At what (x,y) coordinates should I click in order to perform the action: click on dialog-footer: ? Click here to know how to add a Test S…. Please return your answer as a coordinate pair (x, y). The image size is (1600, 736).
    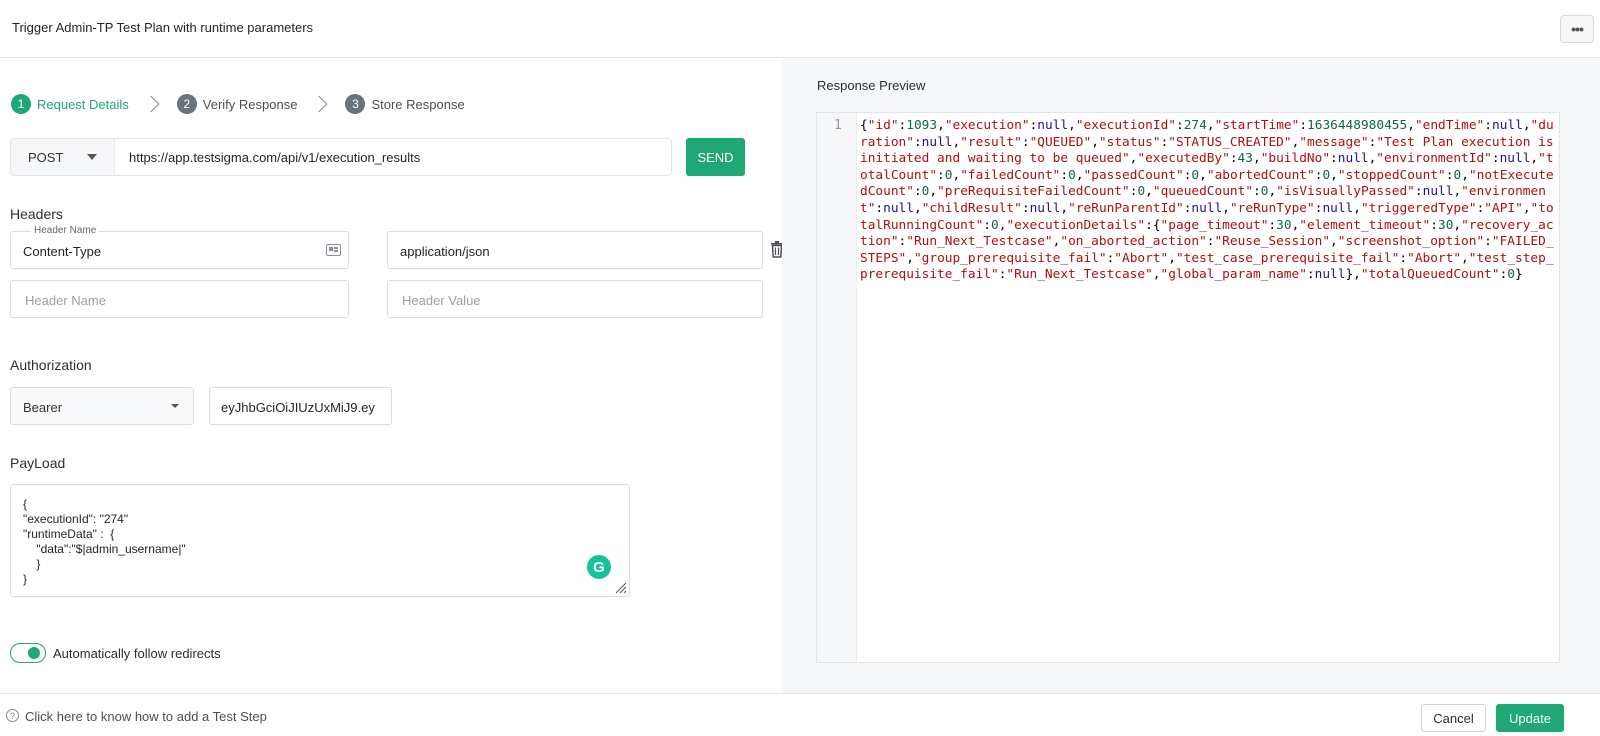
    Looking at the image, I should click on (800, 714).